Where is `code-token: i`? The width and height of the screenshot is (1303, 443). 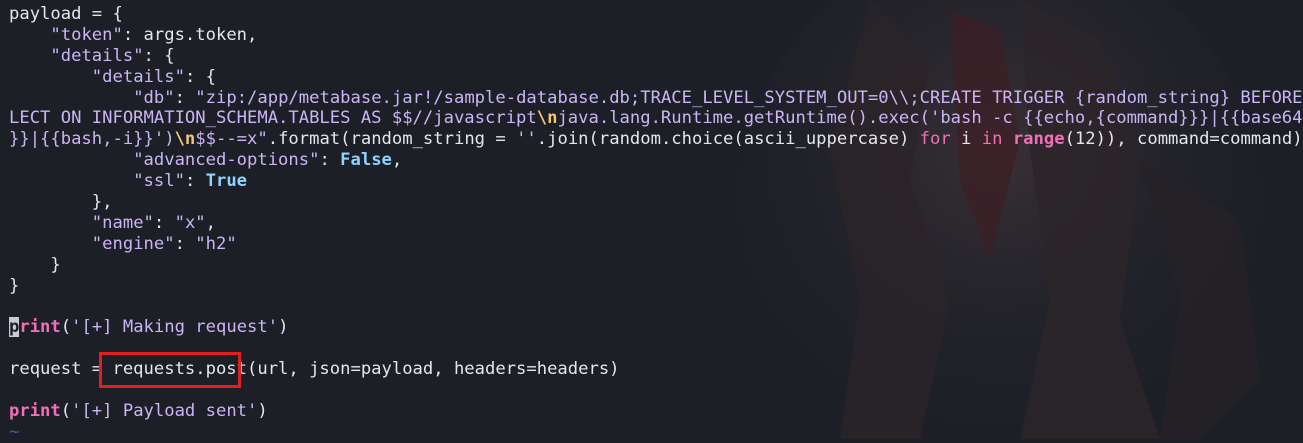
code-token: i is located at coordinates (966, 139).